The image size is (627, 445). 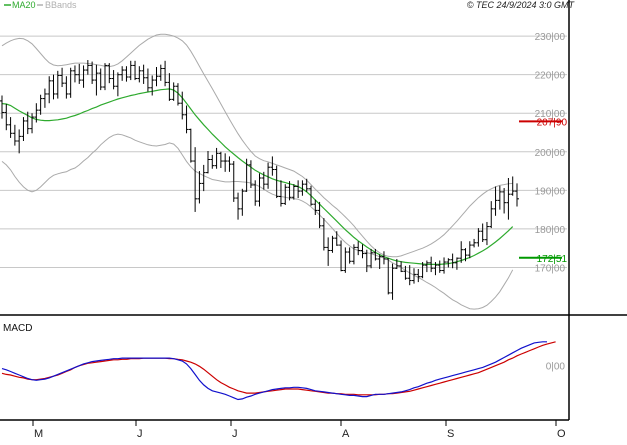 What do you see at coordinates (38, 434) in the screenshot?
I see `x-tick-label: M` at bounding box center [38, 434].